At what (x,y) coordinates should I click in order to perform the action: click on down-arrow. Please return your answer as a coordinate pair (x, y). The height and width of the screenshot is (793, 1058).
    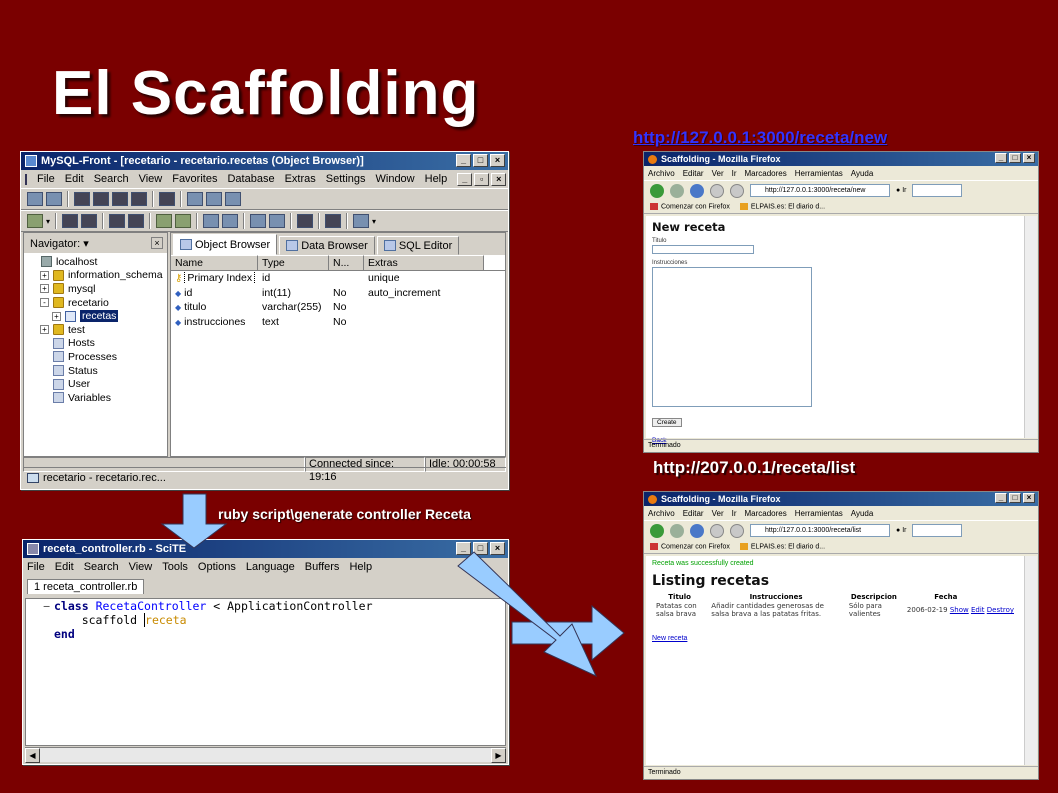
    Looking at the image, I should click on (194, 521).